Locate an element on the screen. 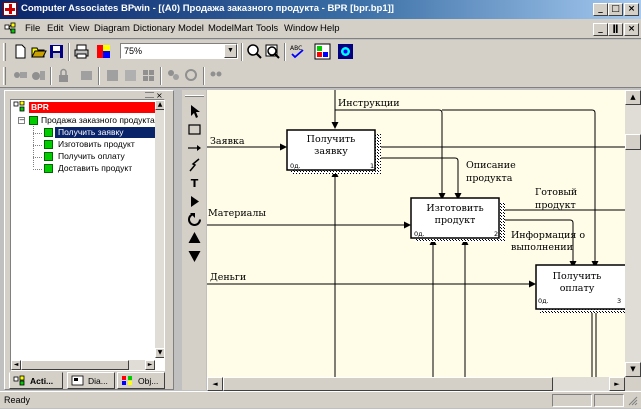  mm-disconnect-icon is located at coordinates (38, 75).